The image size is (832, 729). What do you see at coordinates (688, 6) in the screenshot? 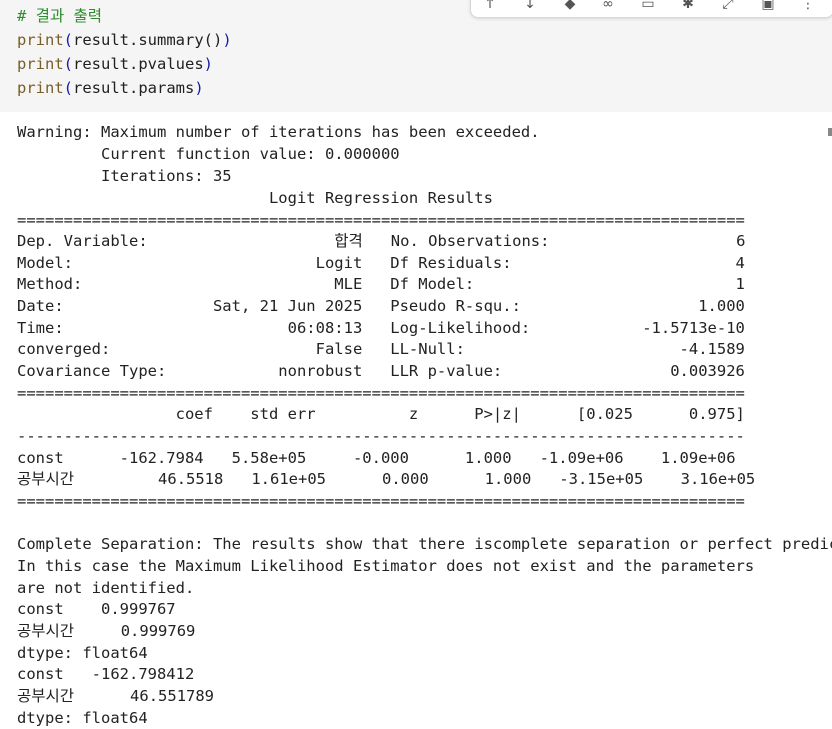
I see `gear-icon: ✱` at bounding box center [688, 6].